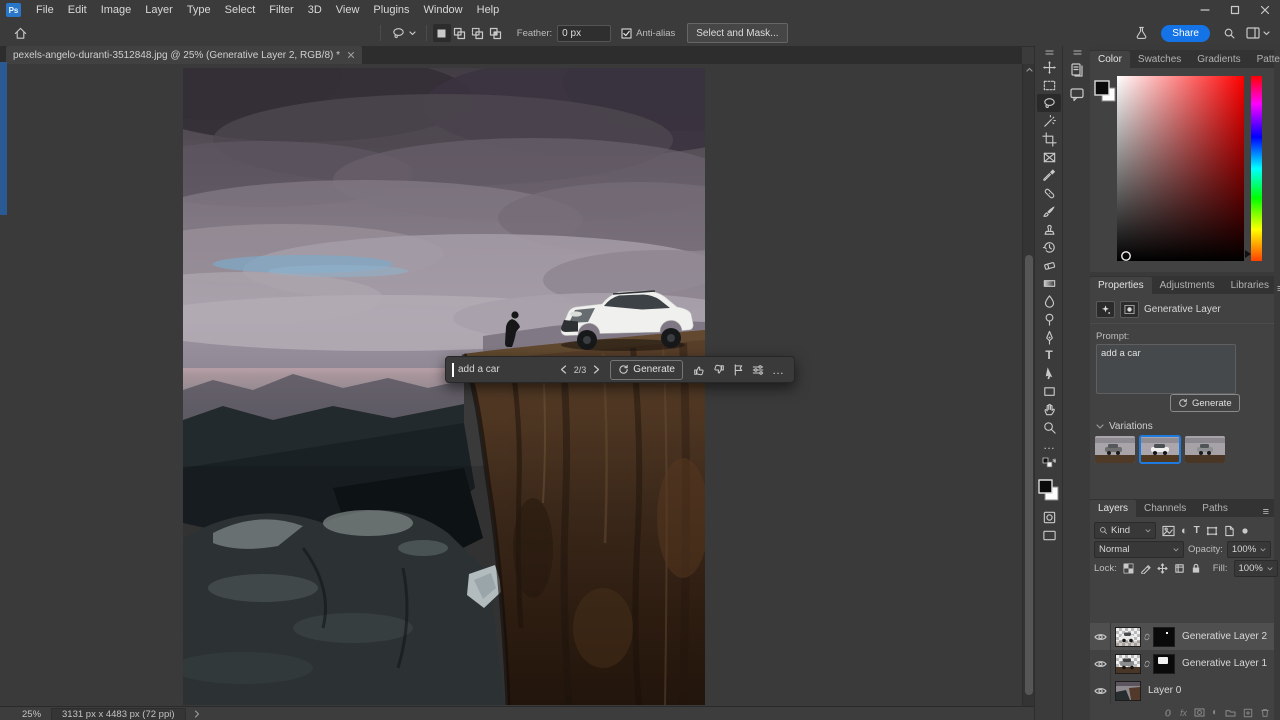 The height and width of the screenshot is (720, 1280). Describe the element at coordinates (1168, 531) in the screenshot. I see `filter-pixel-layers-icon` at that location.